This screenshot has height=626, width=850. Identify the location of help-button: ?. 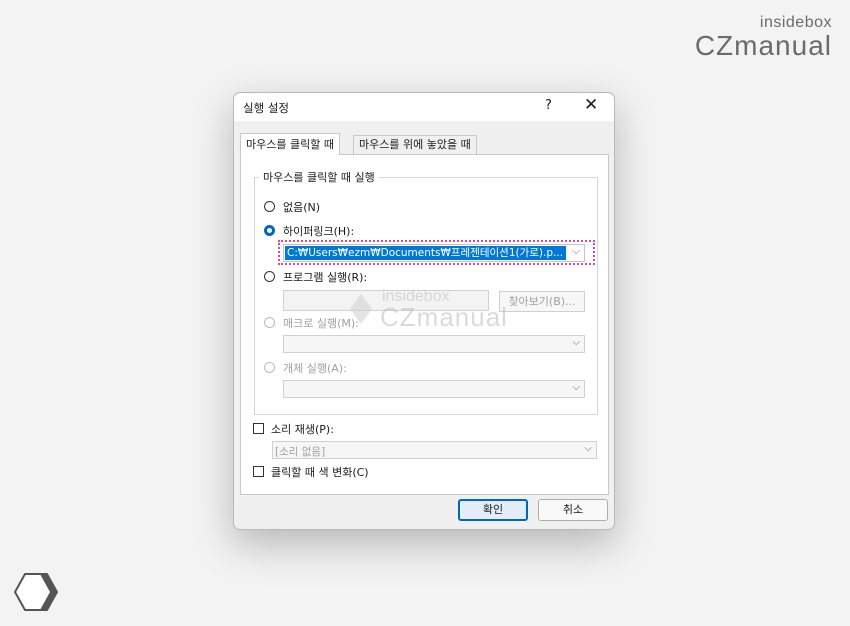
(548, 105).